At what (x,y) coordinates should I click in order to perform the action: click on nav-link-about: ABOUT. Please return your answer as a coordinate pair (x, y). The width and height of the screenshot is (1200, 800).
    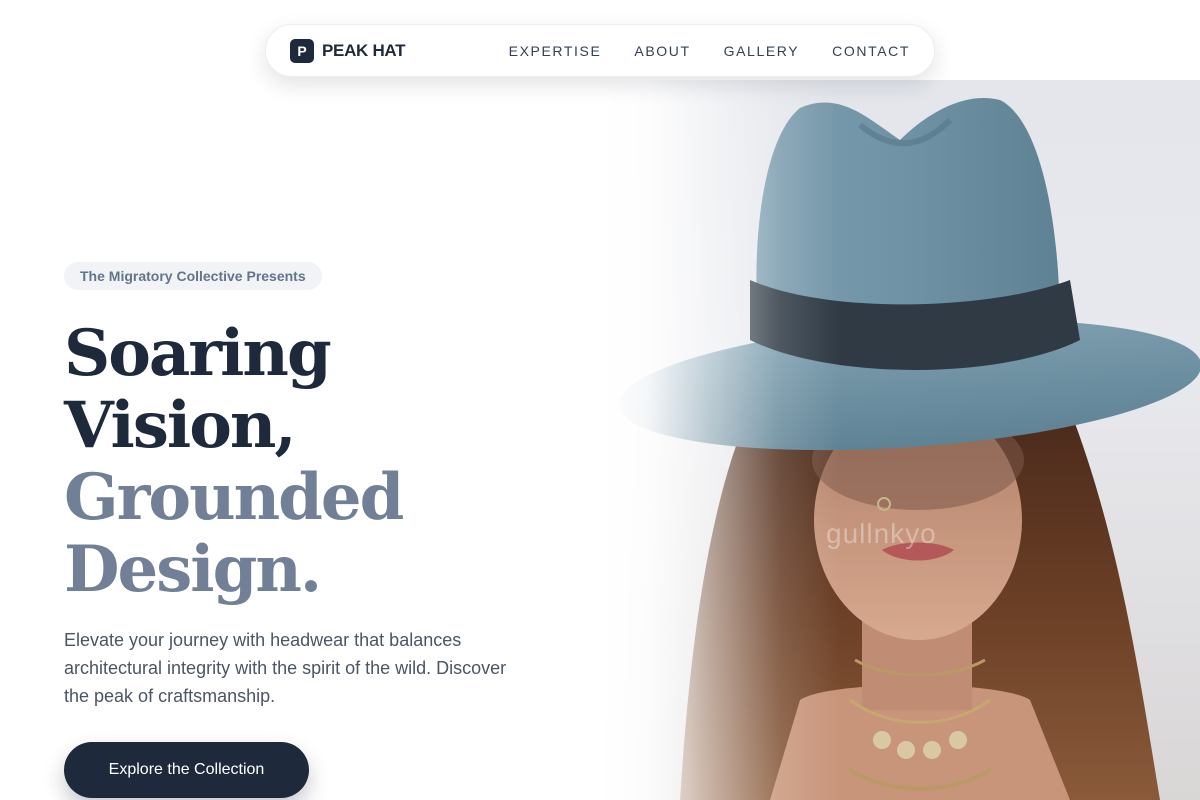
    Looking at the image, I should click on (662, 51).